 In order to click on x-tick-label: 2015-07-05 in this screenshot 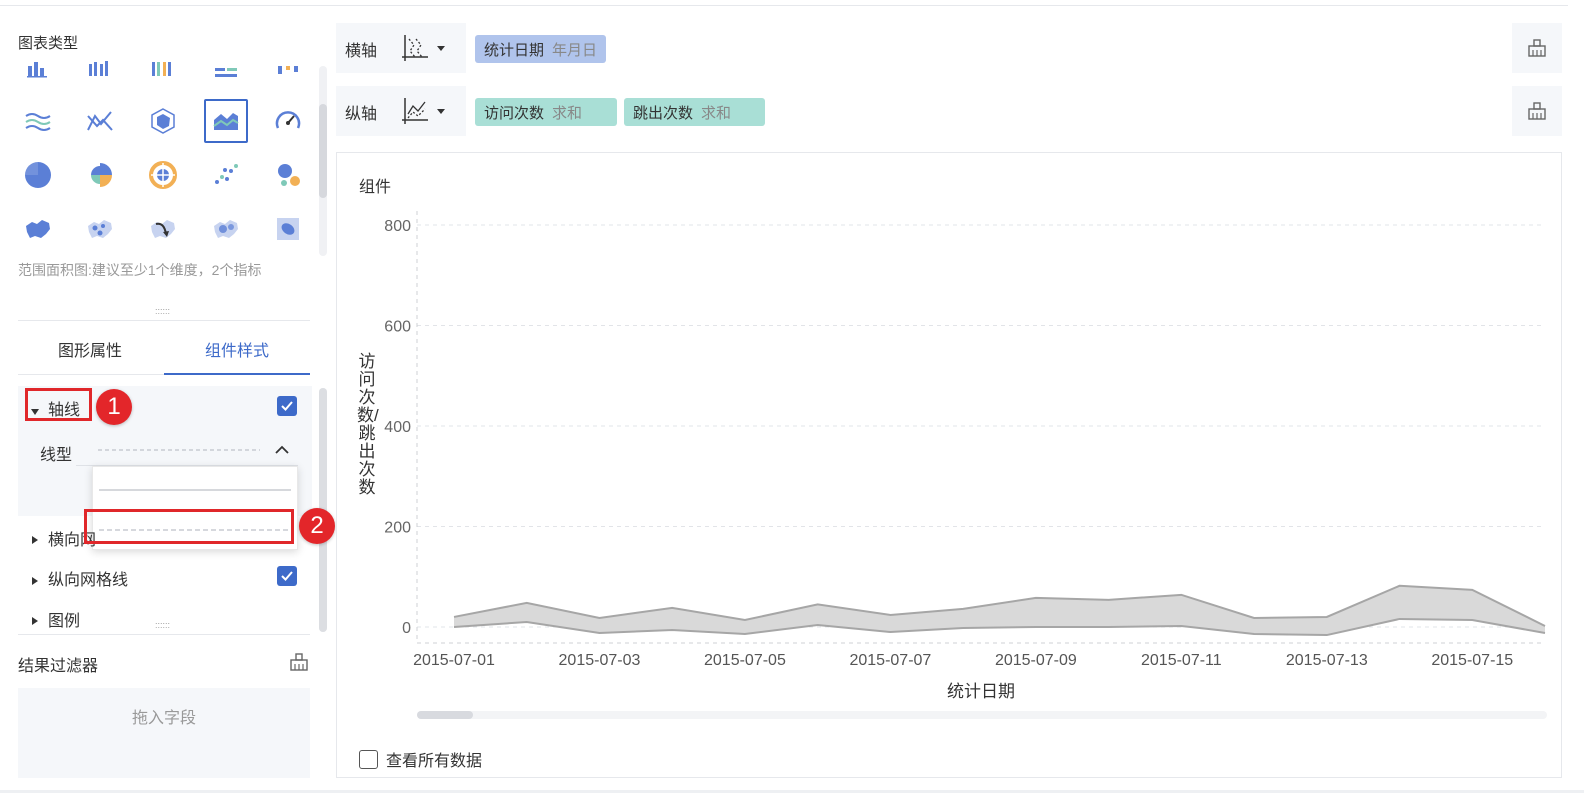, I will do `click(745, 660)`.